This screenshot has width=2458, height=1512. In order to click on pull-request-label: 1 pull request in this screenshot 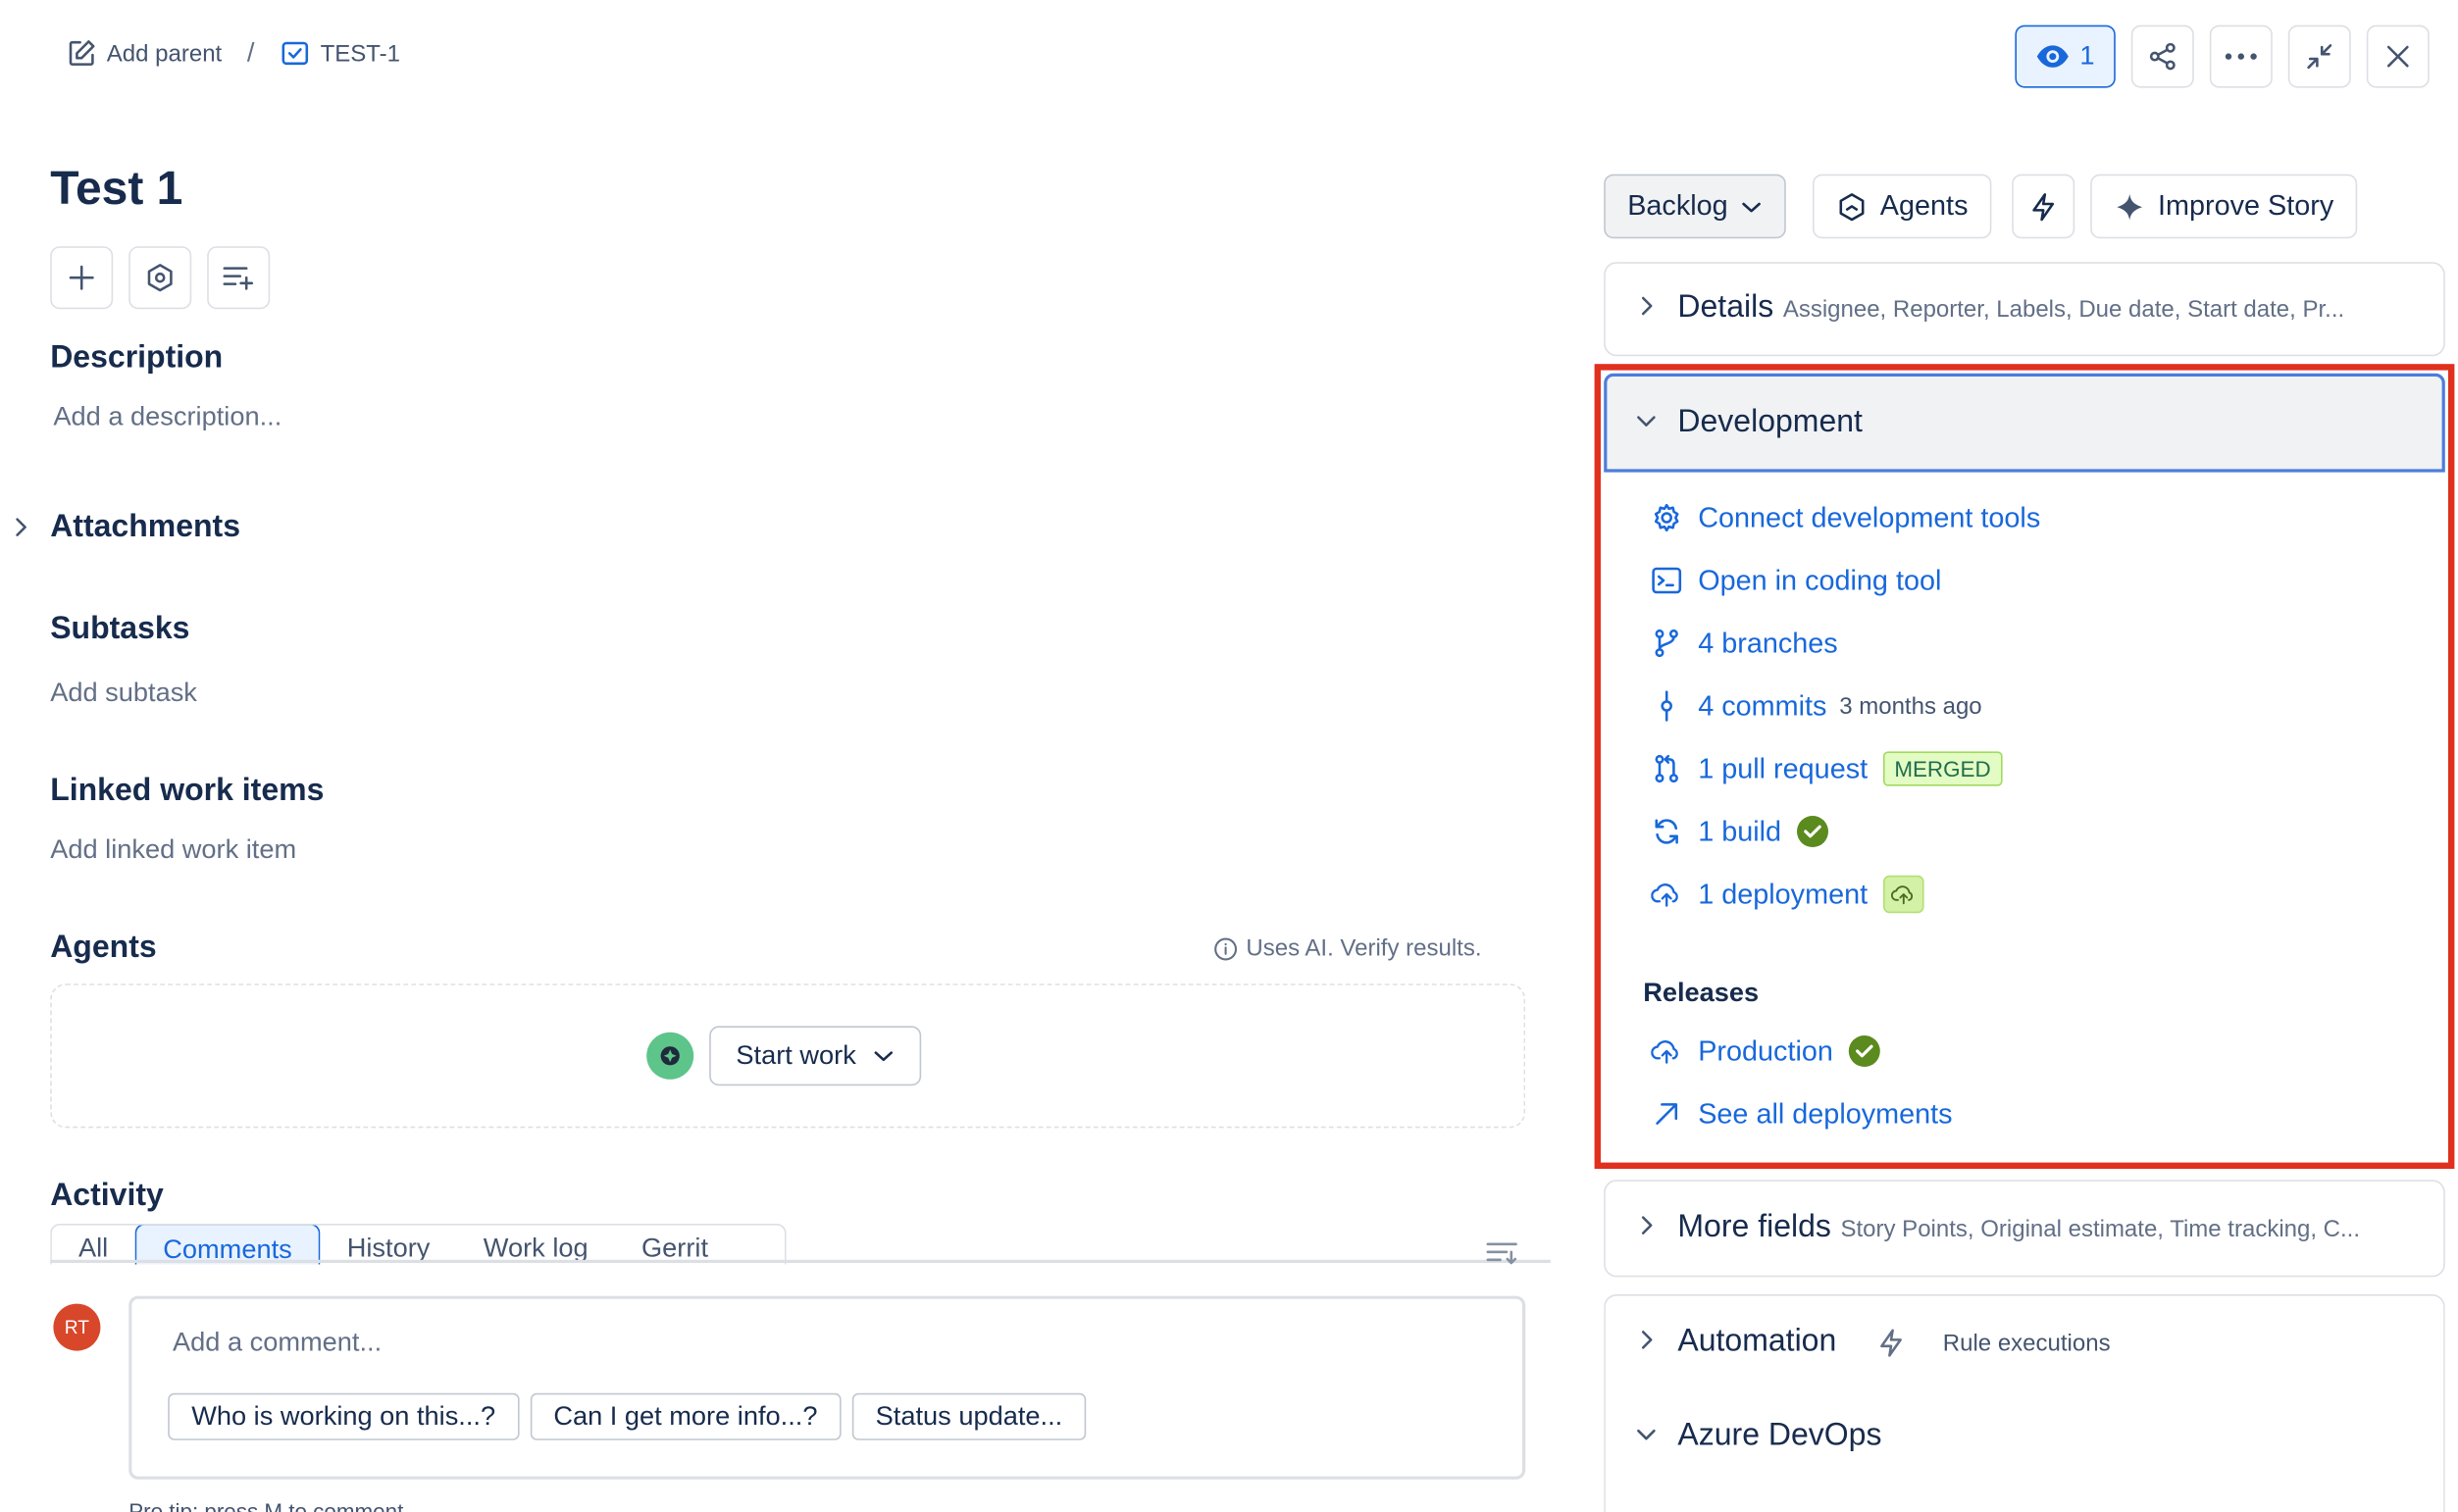, I will do `click(1783, 768)`.